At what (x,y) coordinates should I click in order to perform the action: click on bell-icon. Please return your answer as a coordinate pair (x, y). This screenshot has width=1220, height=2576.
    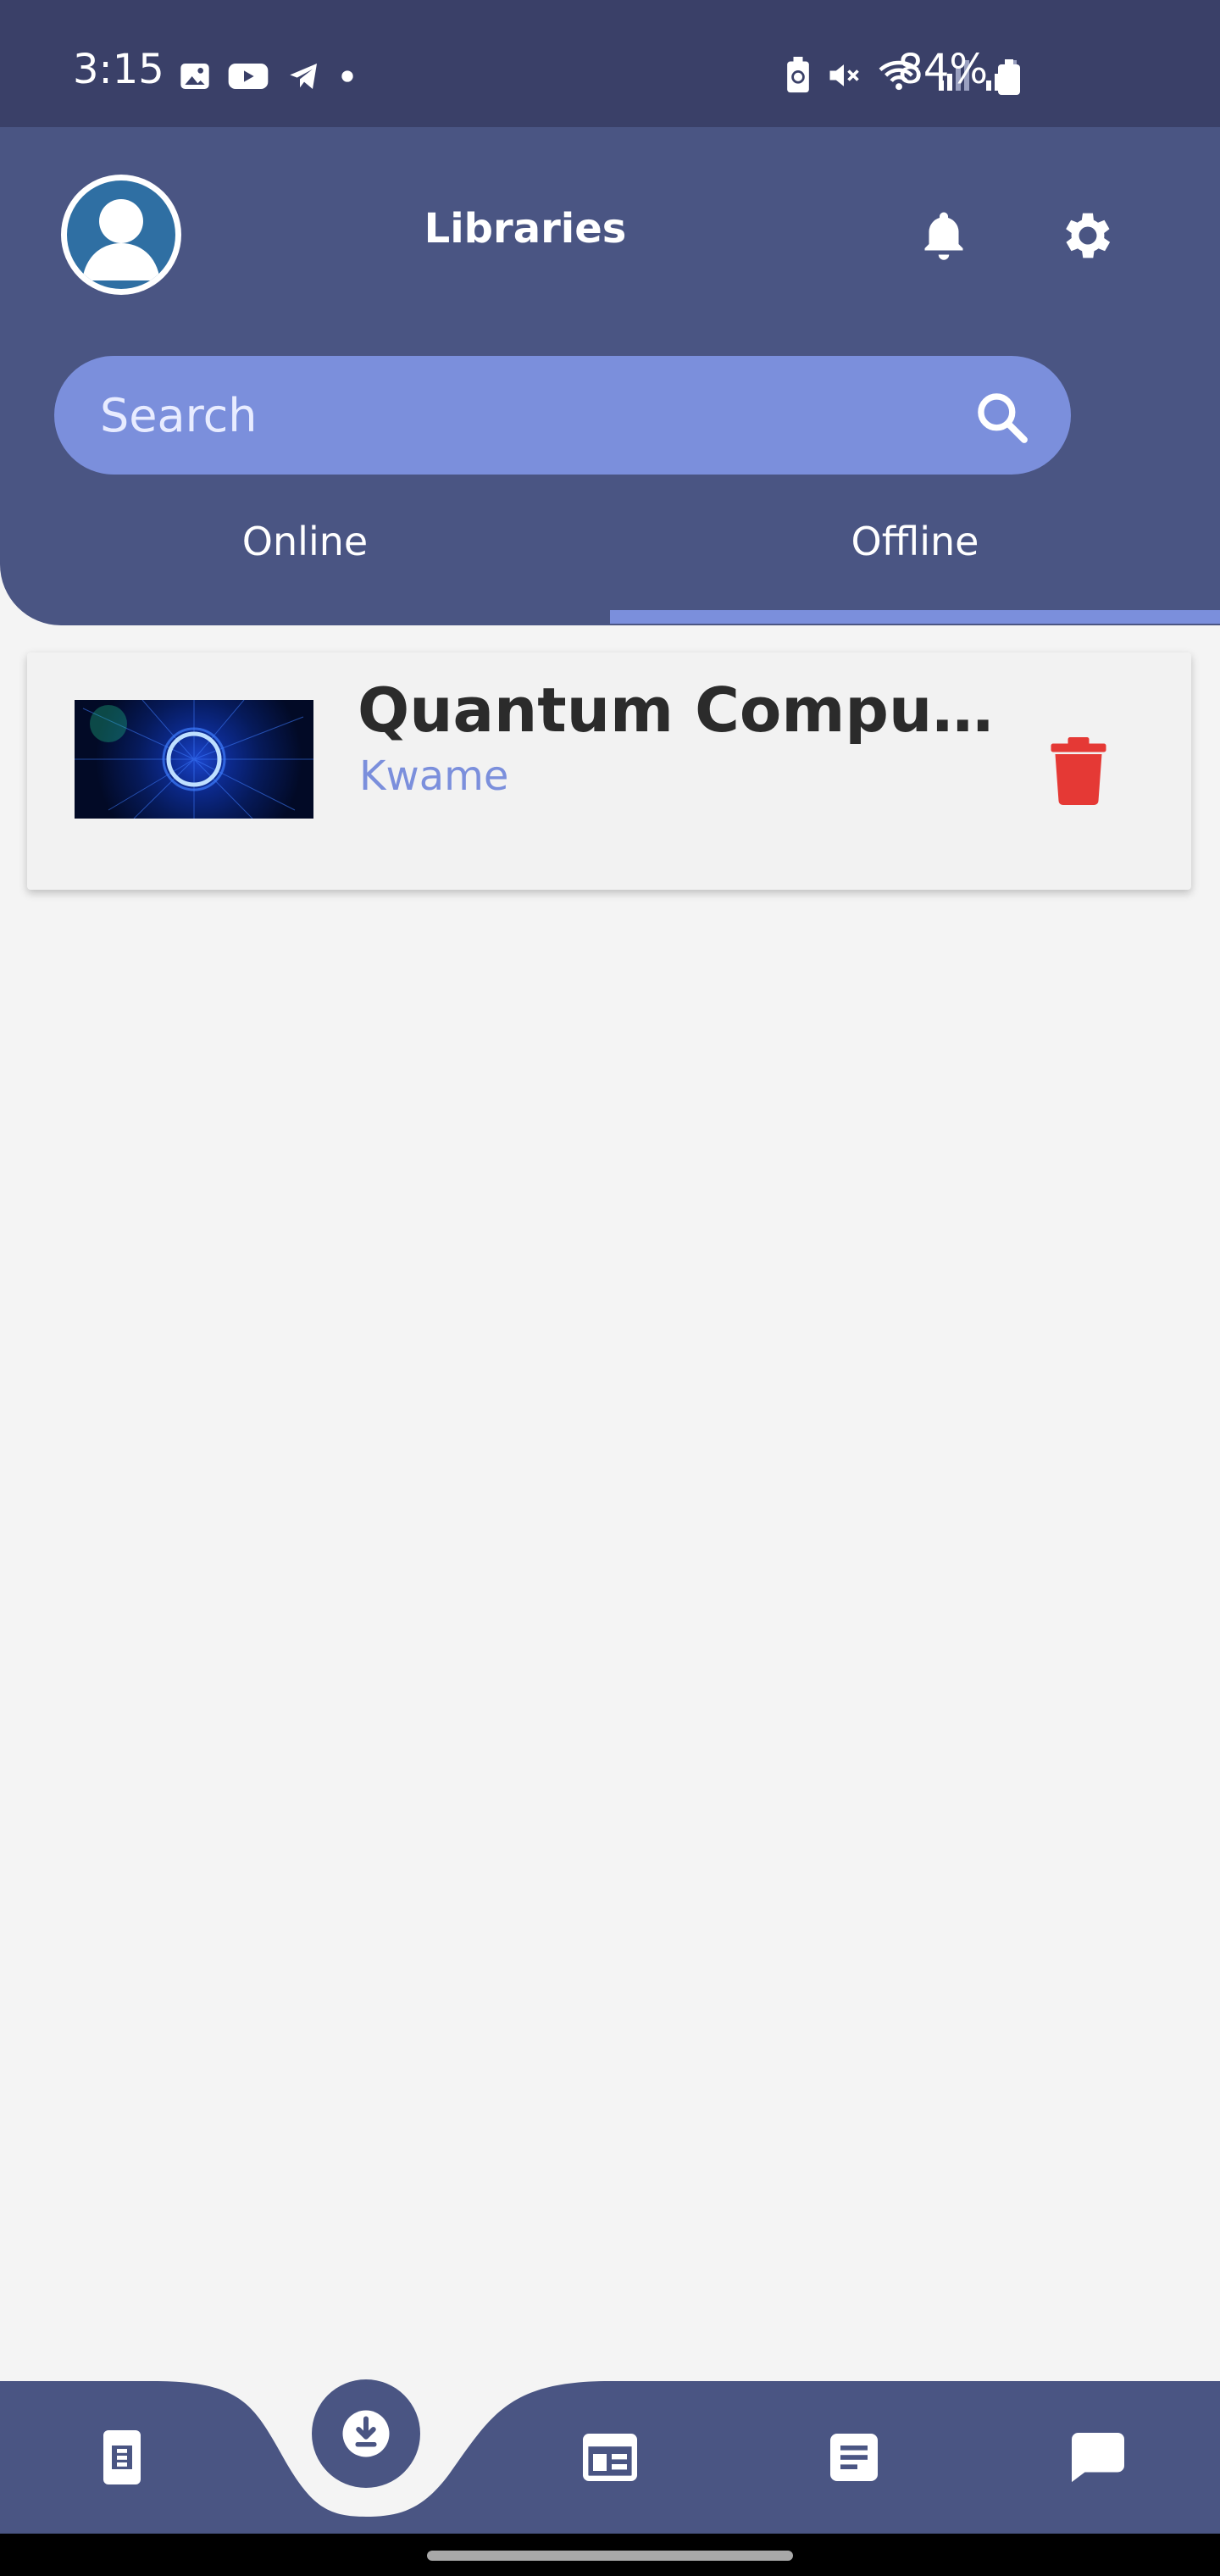
    Looking at the image, I should click on (943, 236).